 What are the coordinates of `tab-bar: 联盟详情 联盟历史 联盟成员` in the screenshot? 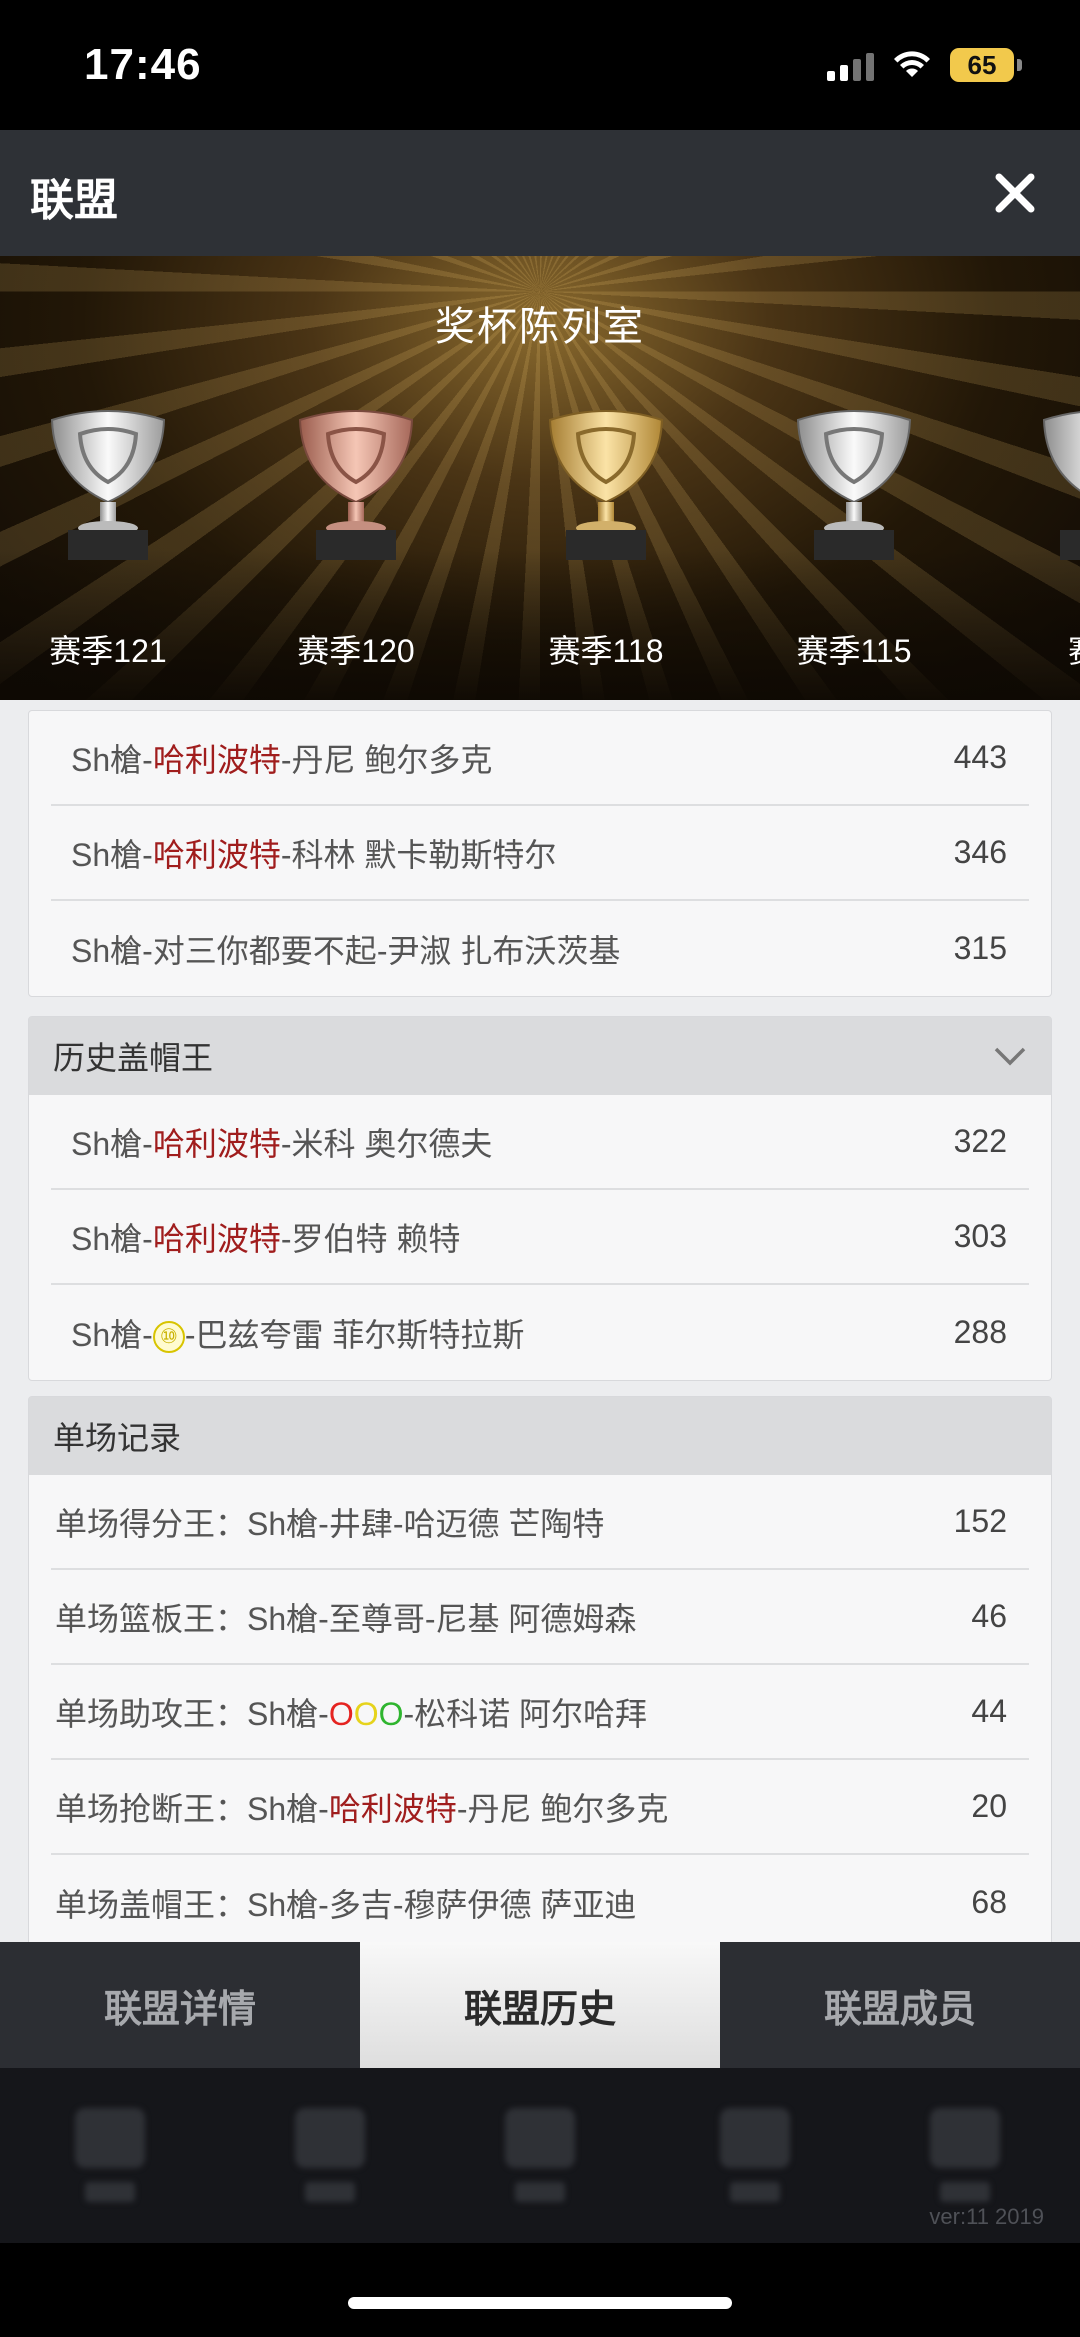 It's located at (540, 2005).